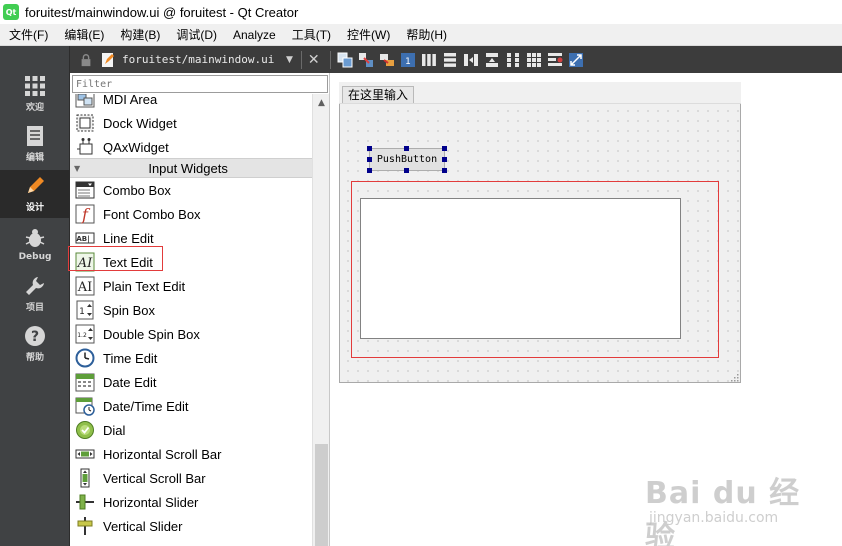 The height and width of the screenshot is (546, 842). What do you see at coordinates (27, 35) in the screenshot?
I see `menu-file: 文件(F)` at bounding box center [27, 35].